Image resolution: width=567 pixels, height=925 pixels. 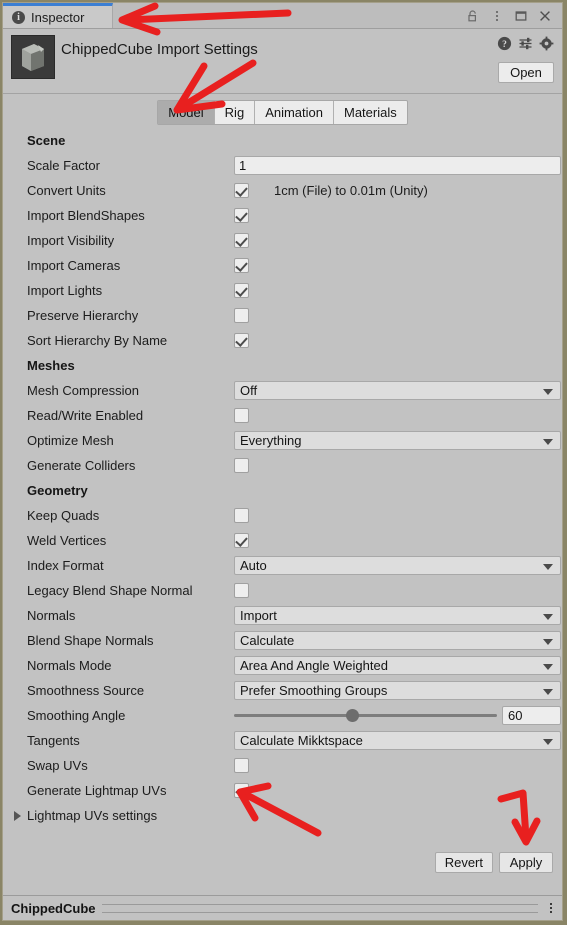 I want to click on dropdown-value: Auto, so click(x=253, y=565).